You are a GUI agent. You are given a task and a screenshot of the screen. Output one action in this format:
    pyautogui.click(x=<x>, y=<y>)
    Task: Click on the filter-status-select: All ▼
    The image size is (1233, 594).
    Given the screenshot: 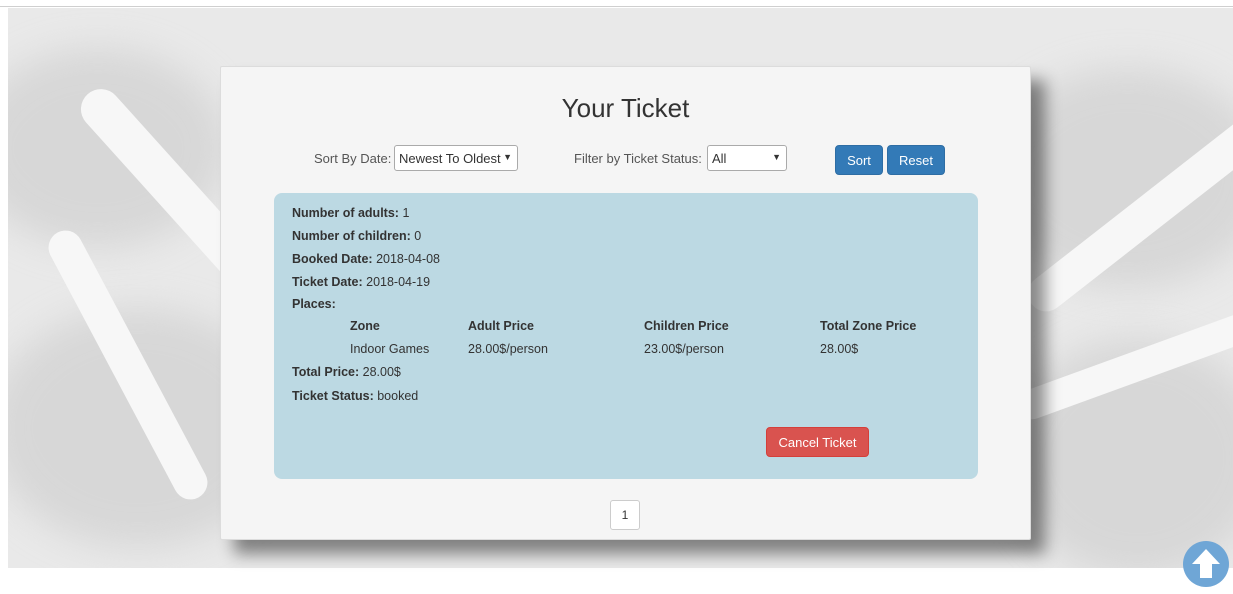 What is the action you would take?
    pyautogui.click(x=747, y=158)
    